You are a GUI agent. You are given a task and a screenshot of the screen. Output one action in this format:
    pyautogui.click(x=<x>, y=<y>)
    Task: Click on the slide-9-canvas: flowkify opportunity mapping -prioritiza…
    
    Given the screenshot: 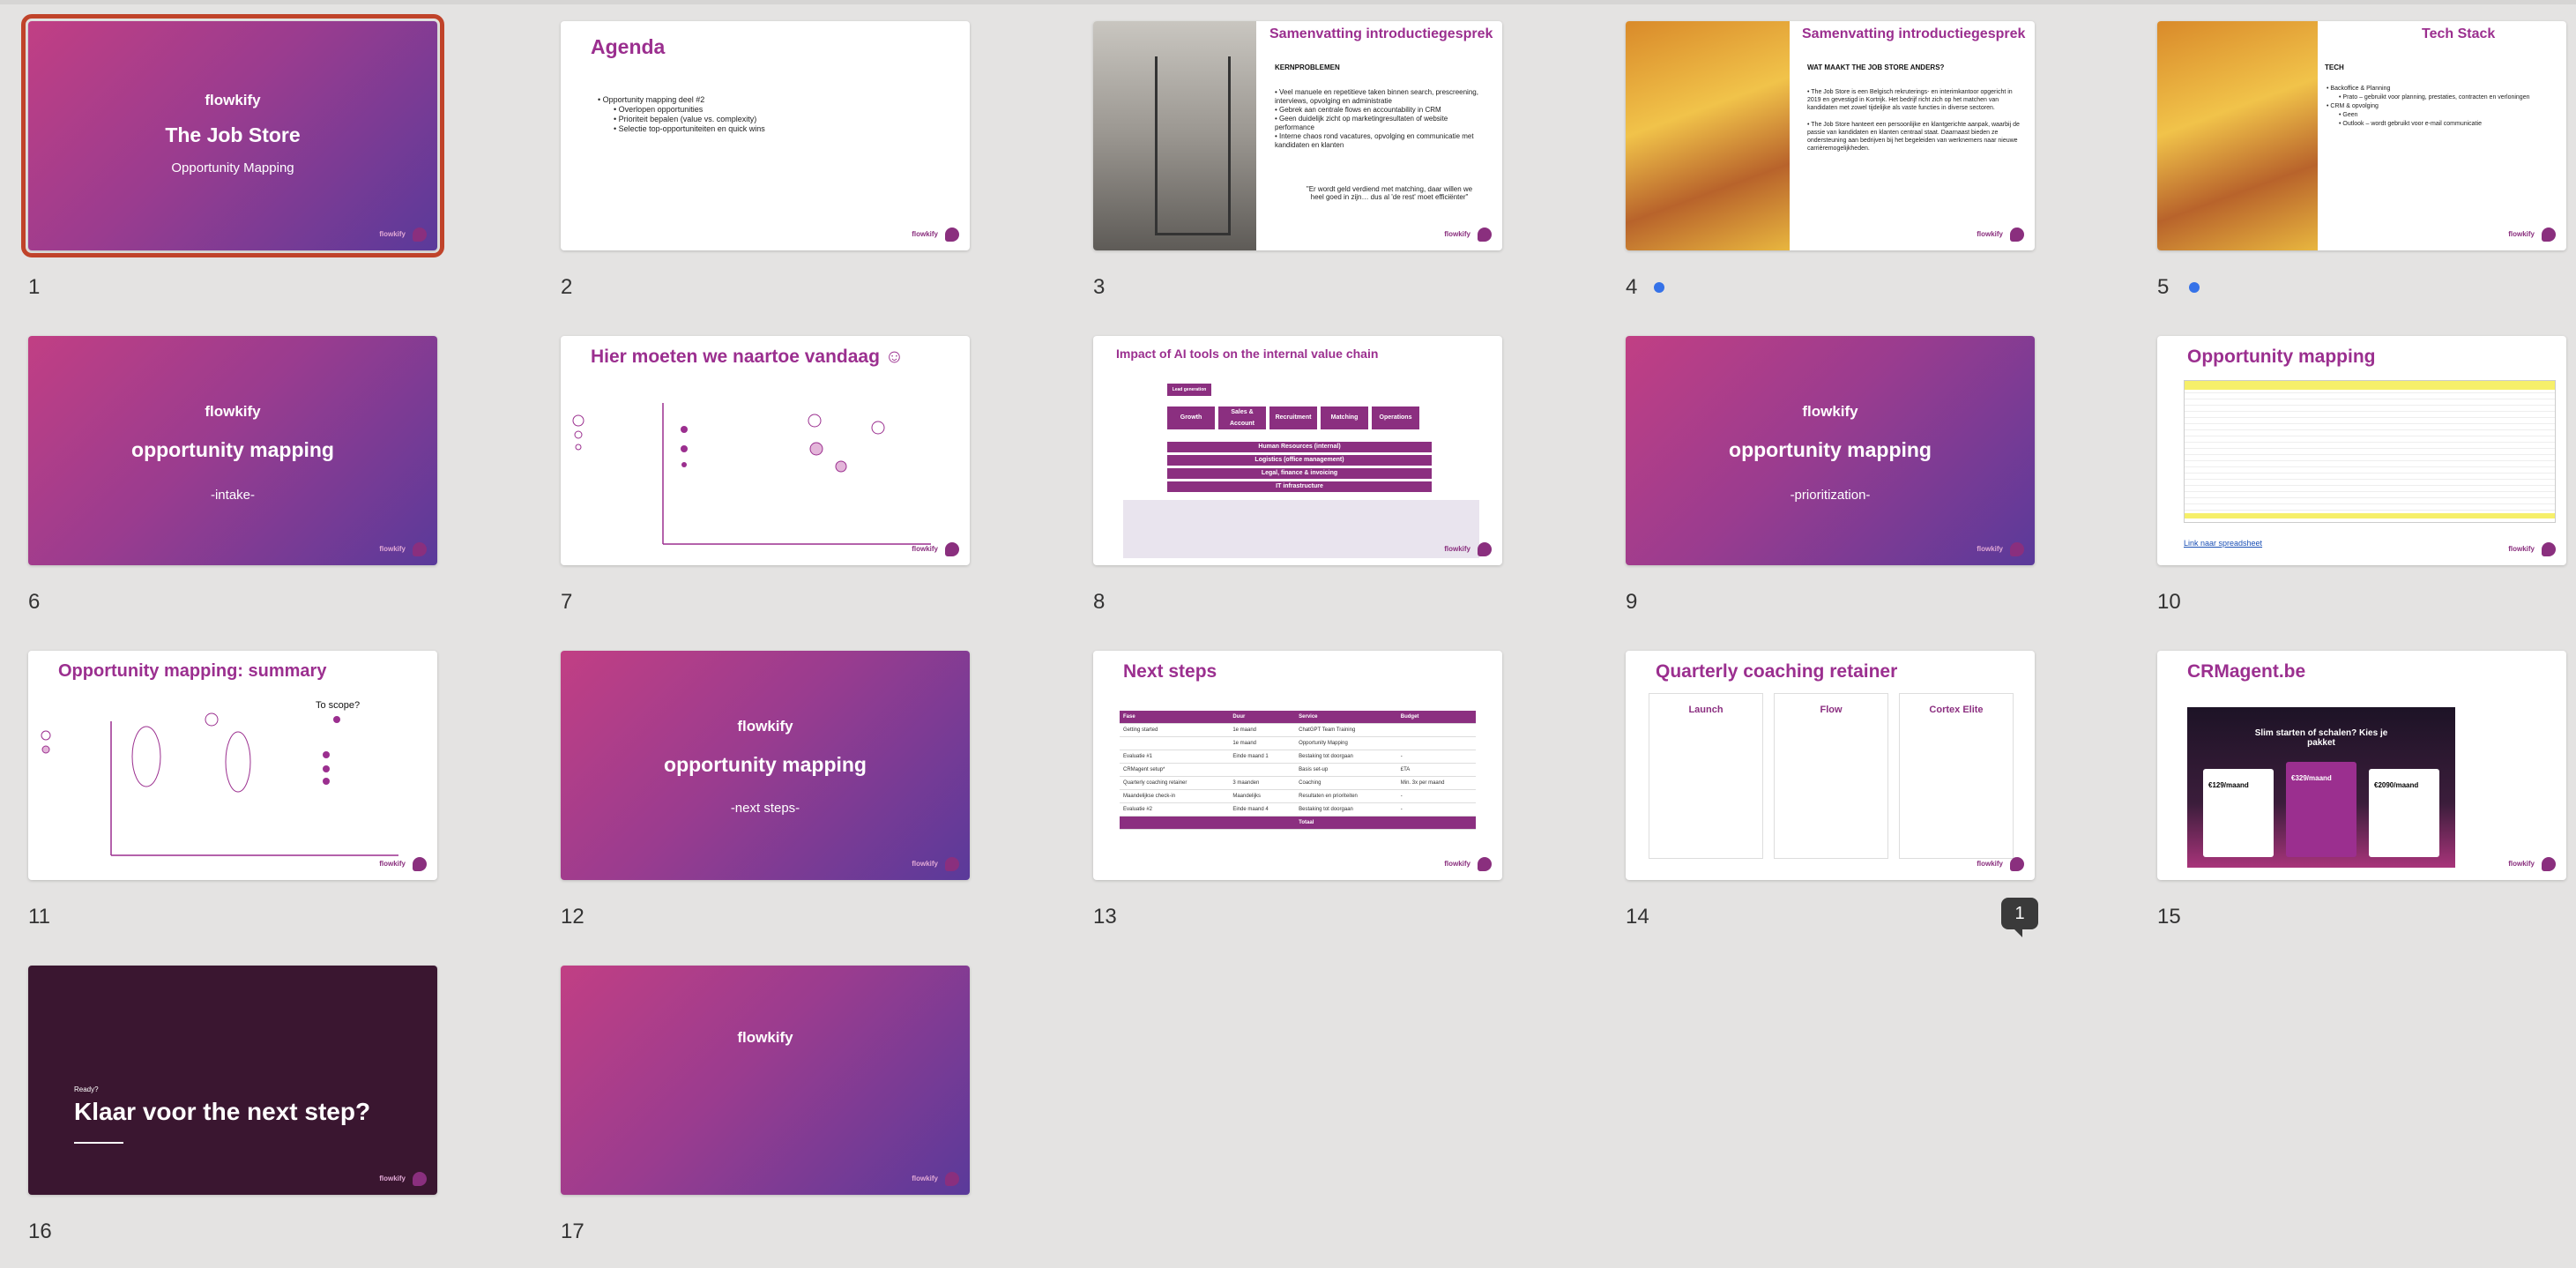 What is the action you would take?
    pyautogui.click(x=1830, y=450)
    